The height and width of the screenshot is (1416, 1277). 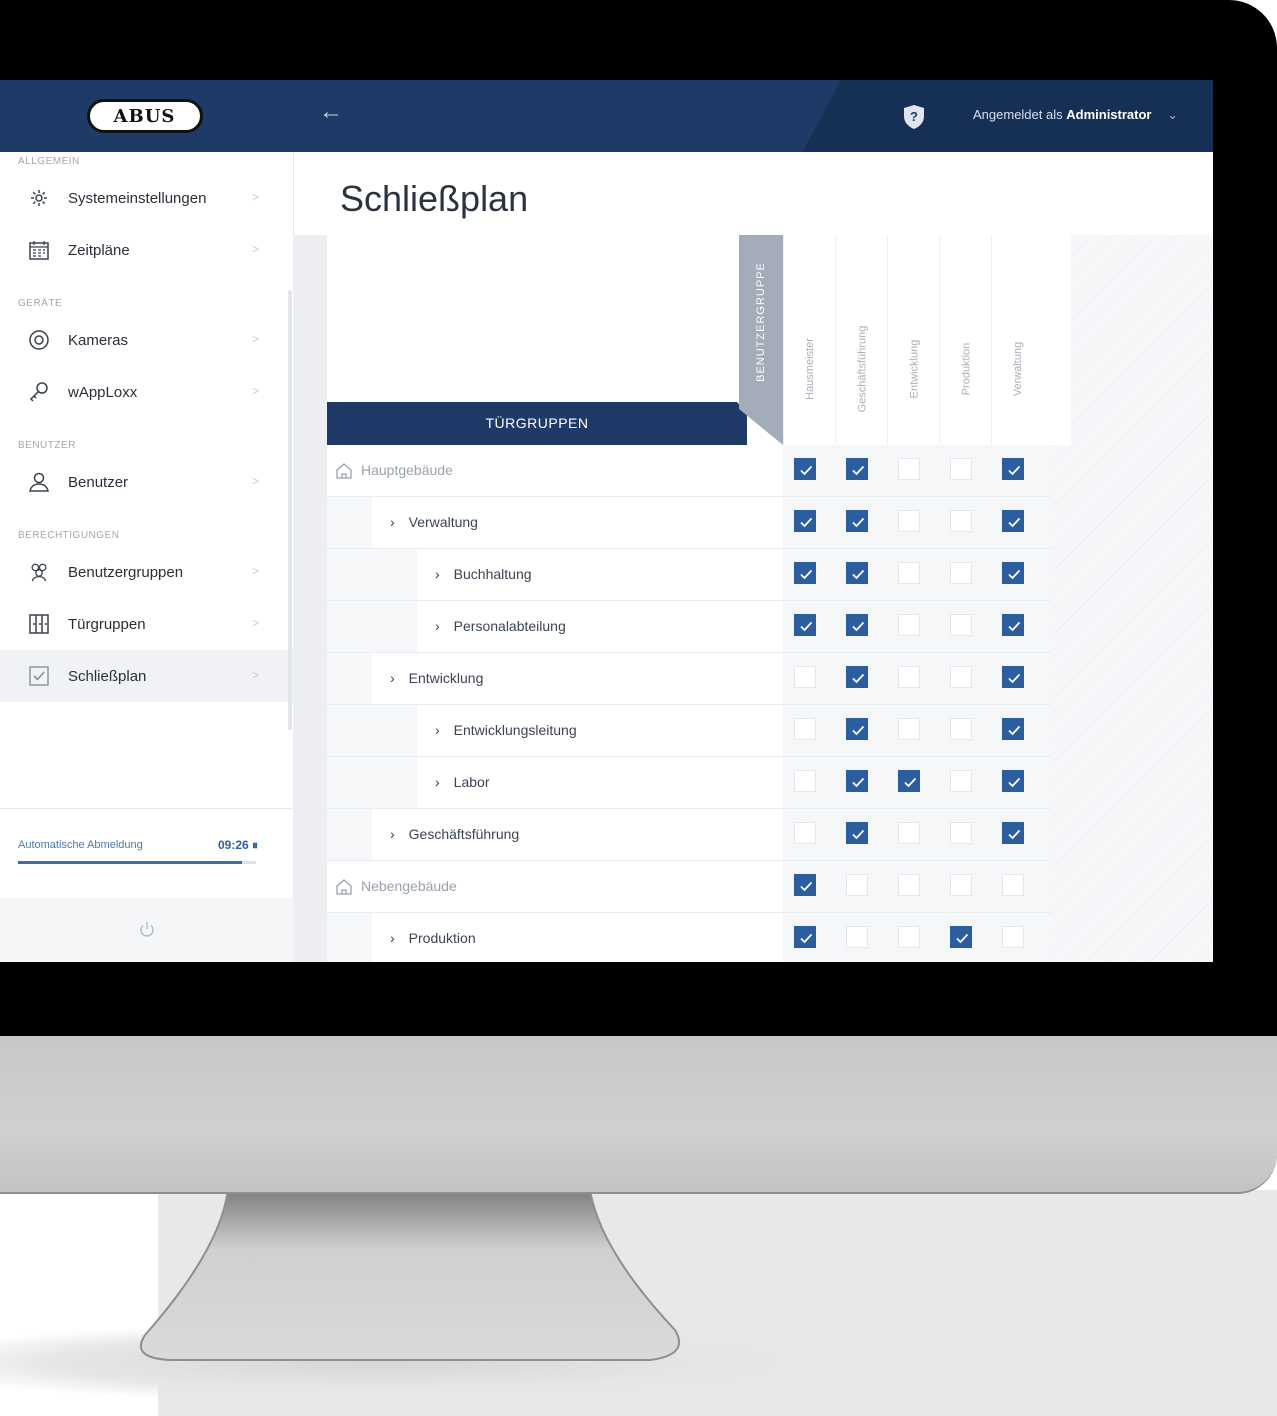 I want to click on door-group-label: › Entwicklungsleitung, so click(x=506, y=730).